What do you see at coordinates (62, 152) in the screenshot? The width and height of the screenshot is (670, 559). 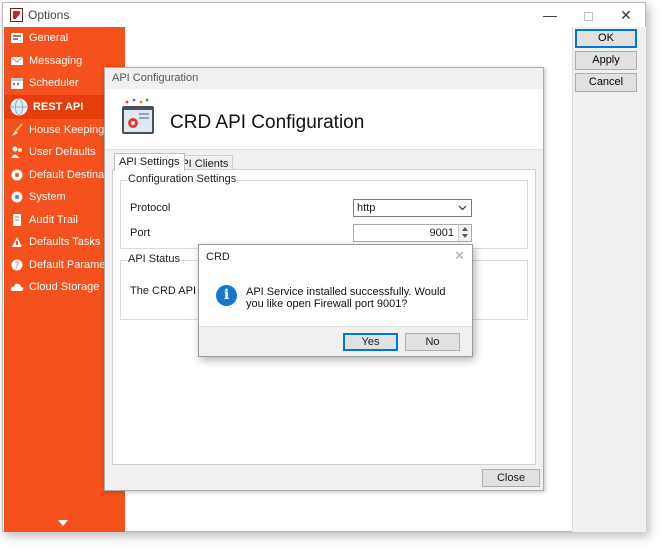 I see `sidebar-item-label: User Defaults` at bounding box center [62, 152].